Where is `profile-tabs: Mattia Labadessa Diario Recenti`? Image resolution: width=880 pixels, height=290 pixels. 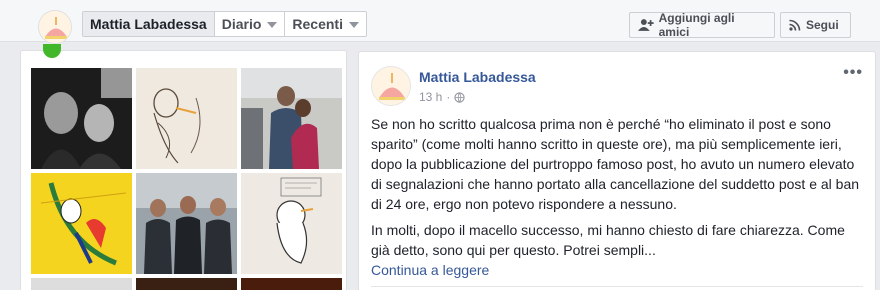
profile-tabs: Mattia Labadessa Diario Recenti is located at coordinates (224, 24).